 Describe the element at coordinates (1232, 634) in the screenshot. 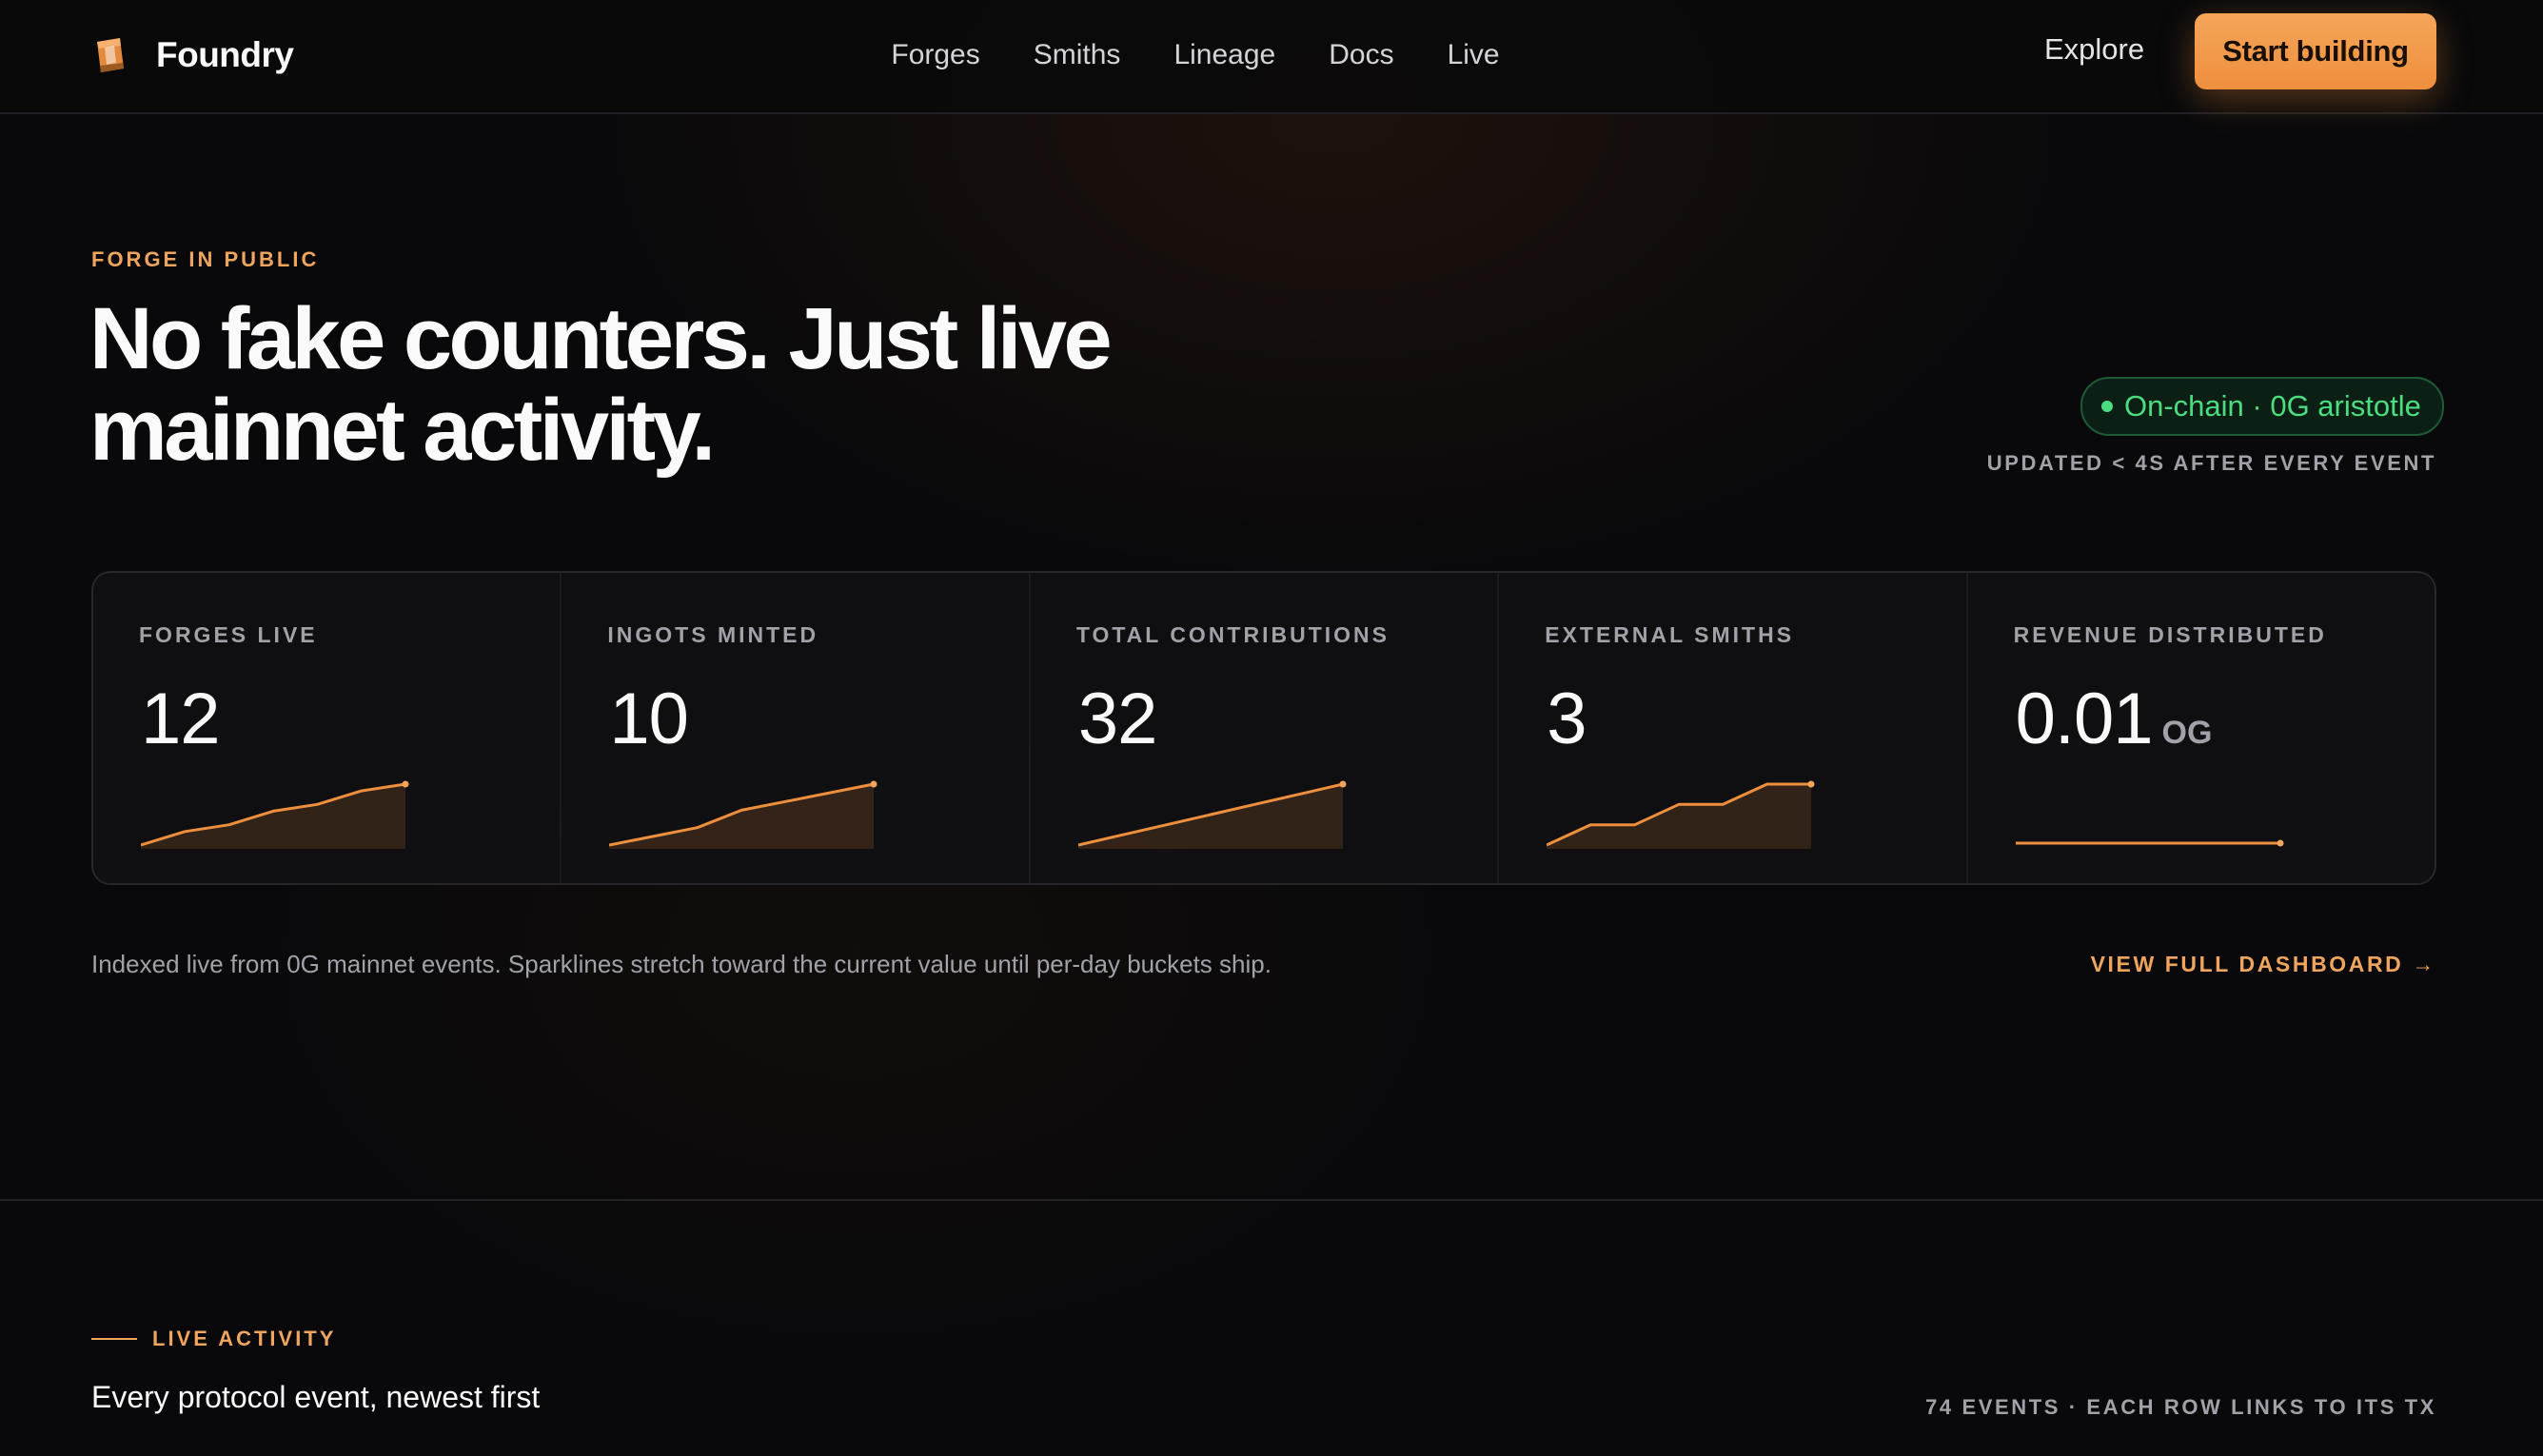

I see `stat-label: TOTAL CONTRIBUTIONS` at that location.